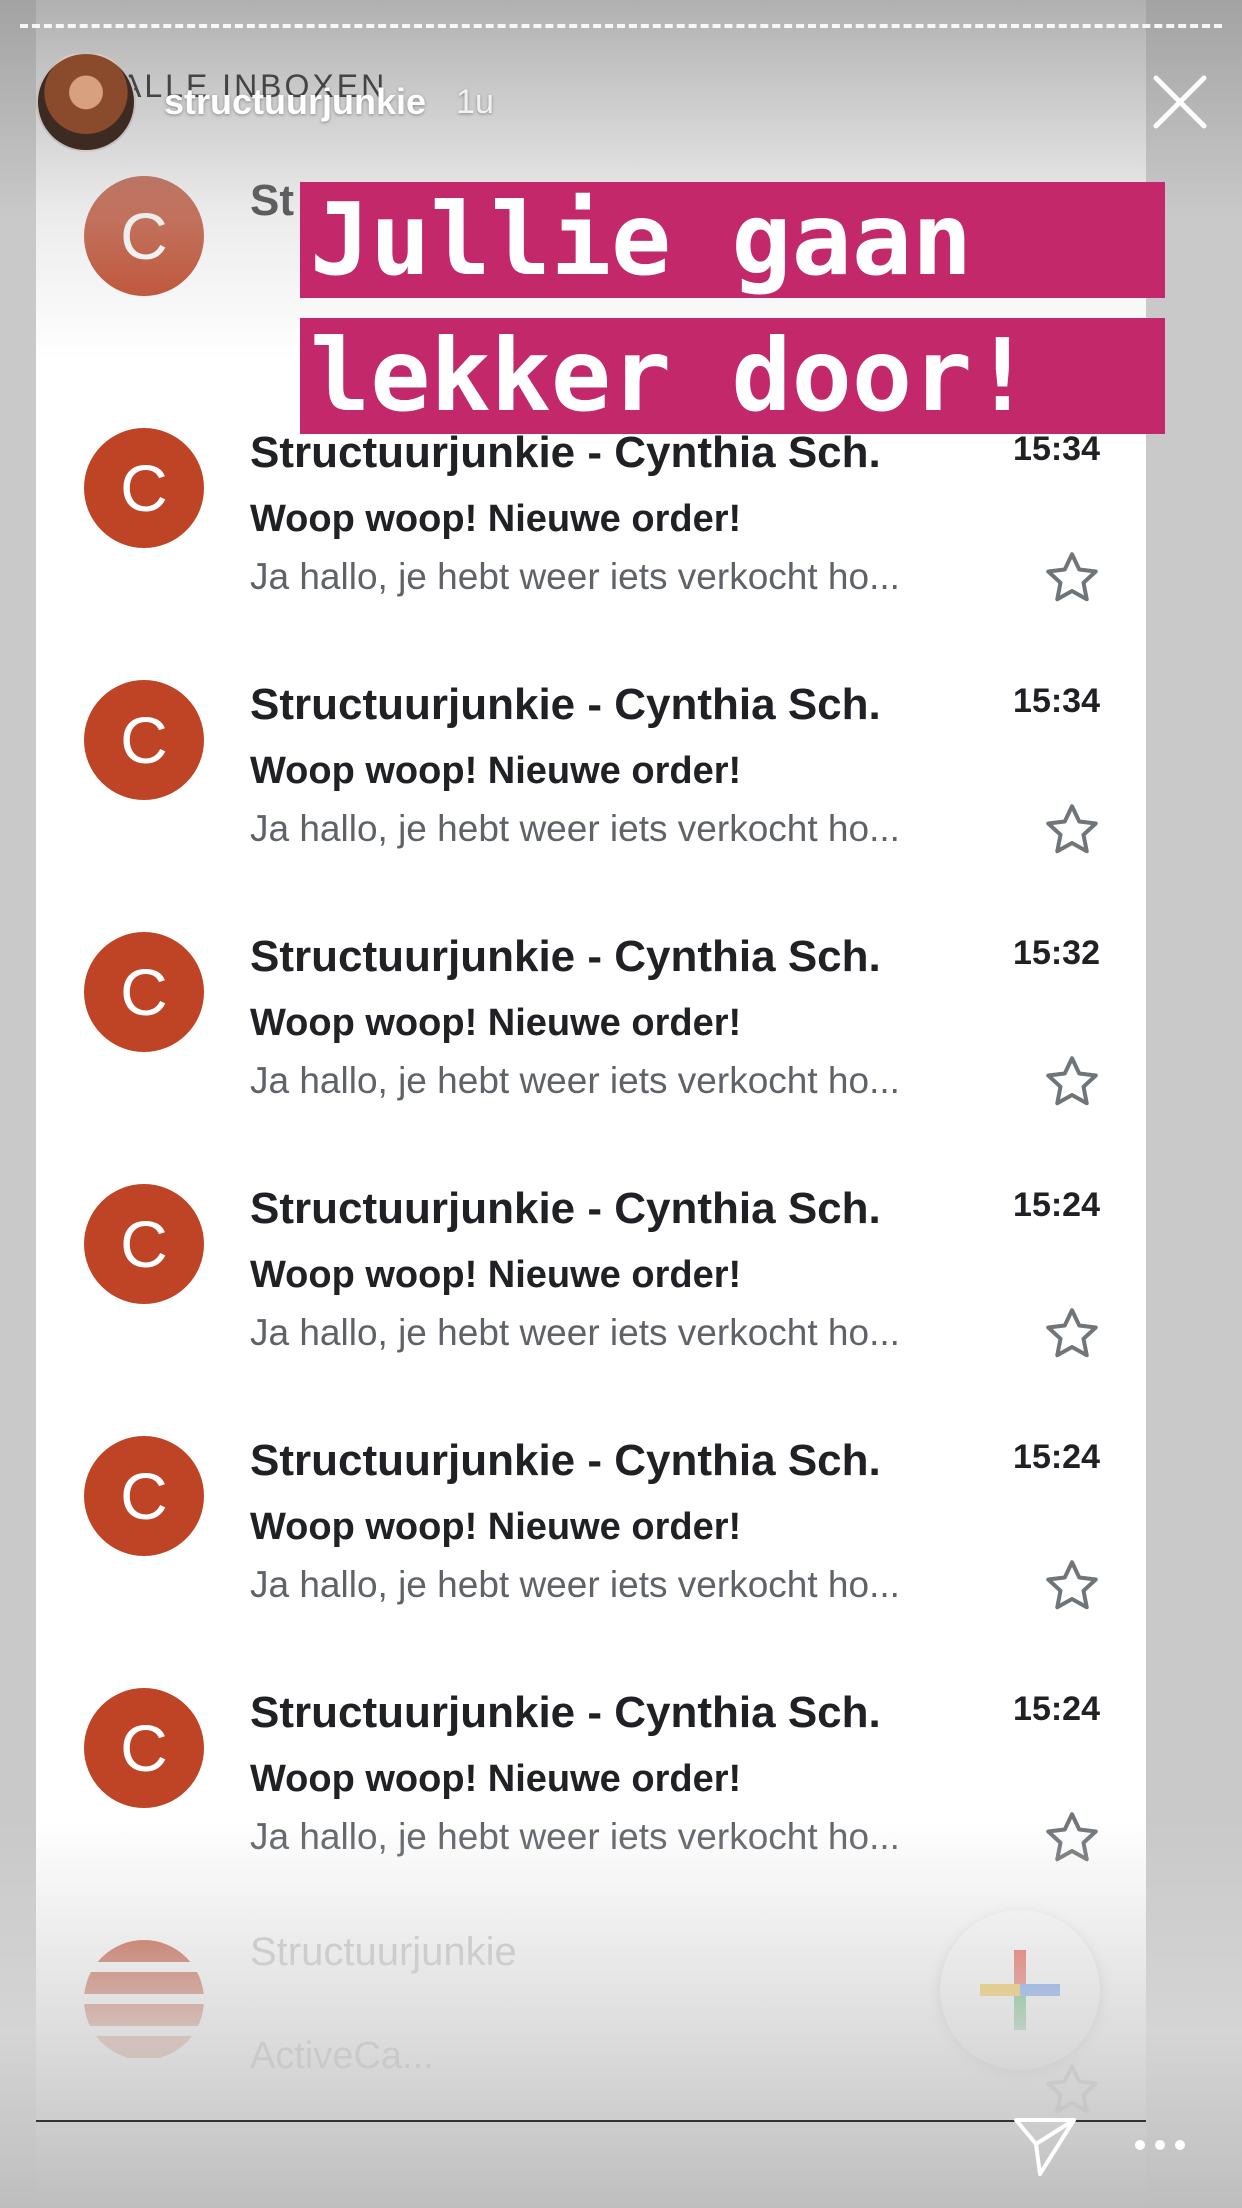 The width and height of the screenshot is (1242, 2208). I want to click on more-options-icon, so click(1160, 2145).